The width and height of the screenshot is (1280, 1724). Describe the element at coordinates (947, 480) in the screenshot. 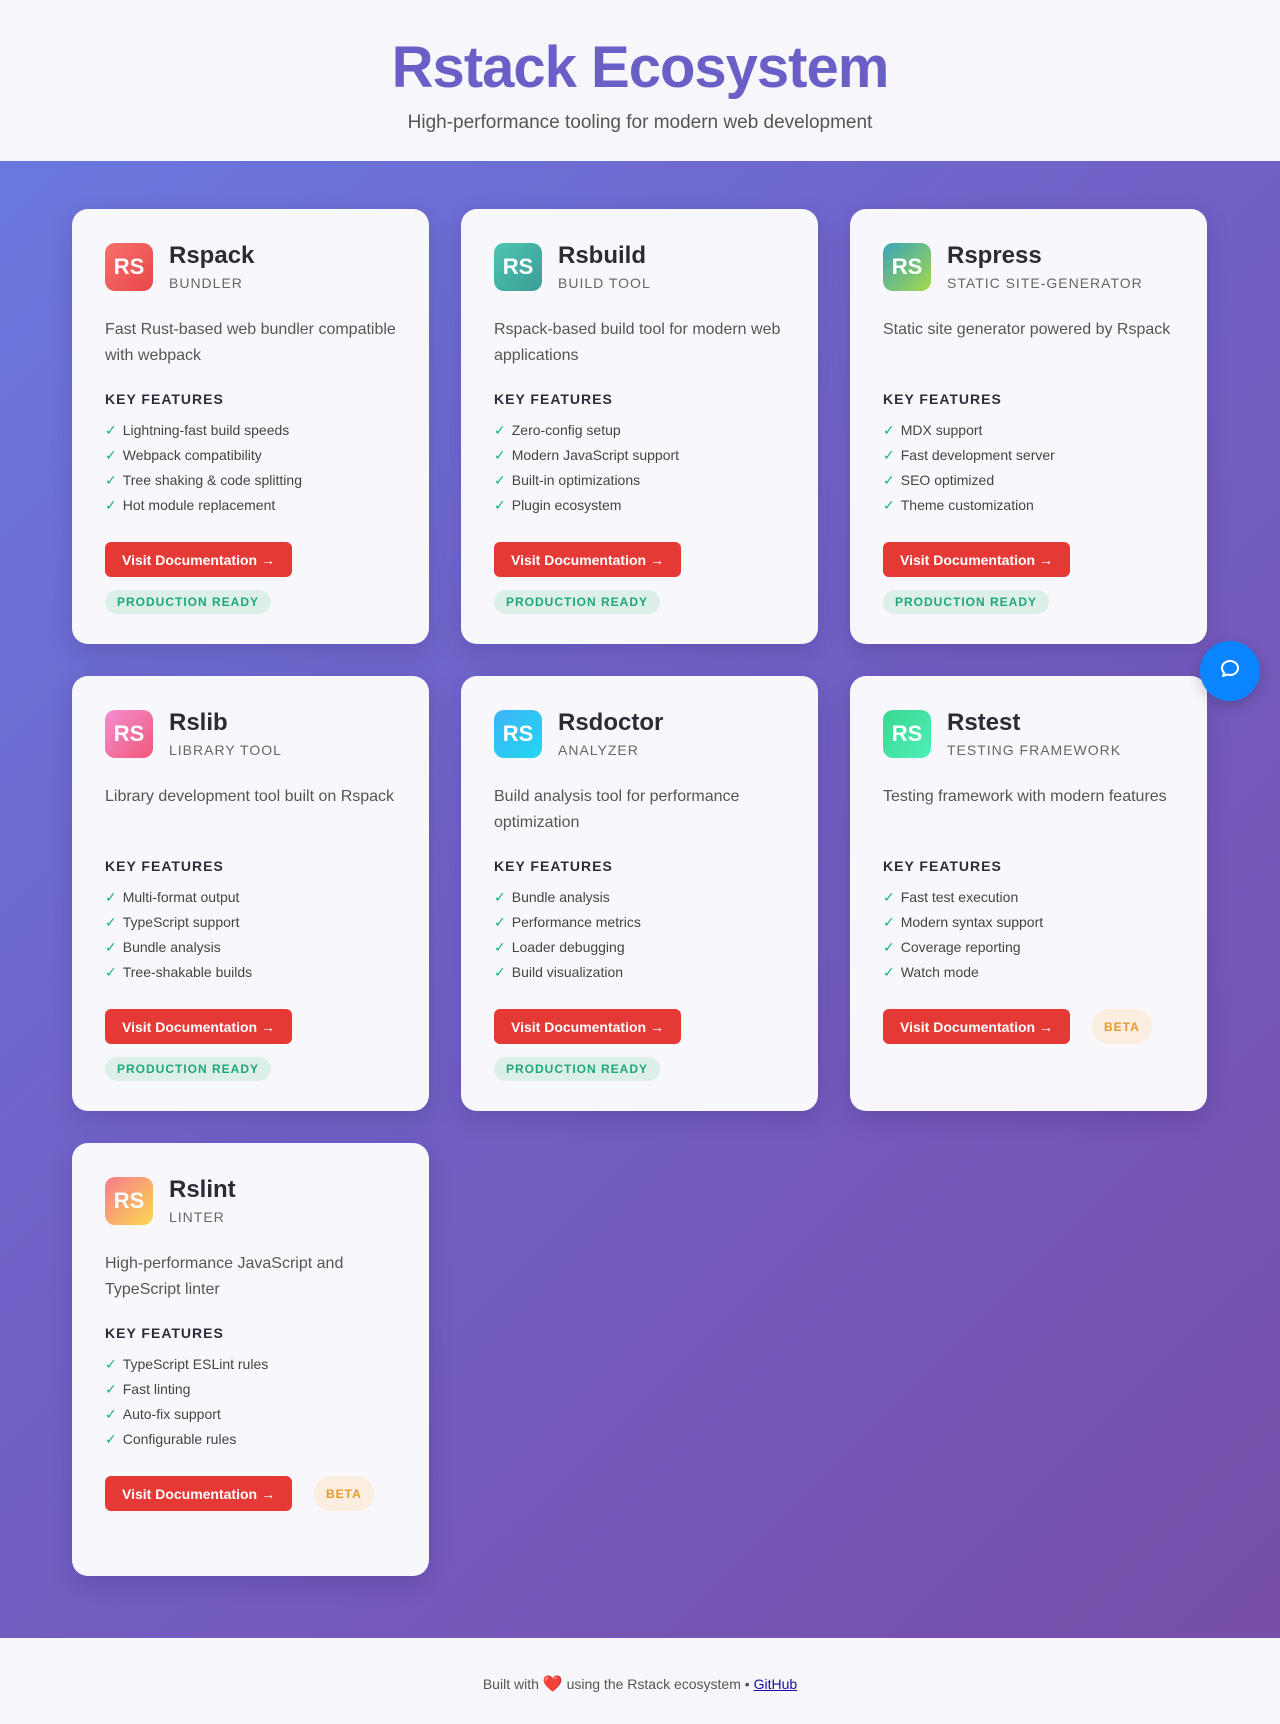

I see `feature-label: SEO optimized` at that location.